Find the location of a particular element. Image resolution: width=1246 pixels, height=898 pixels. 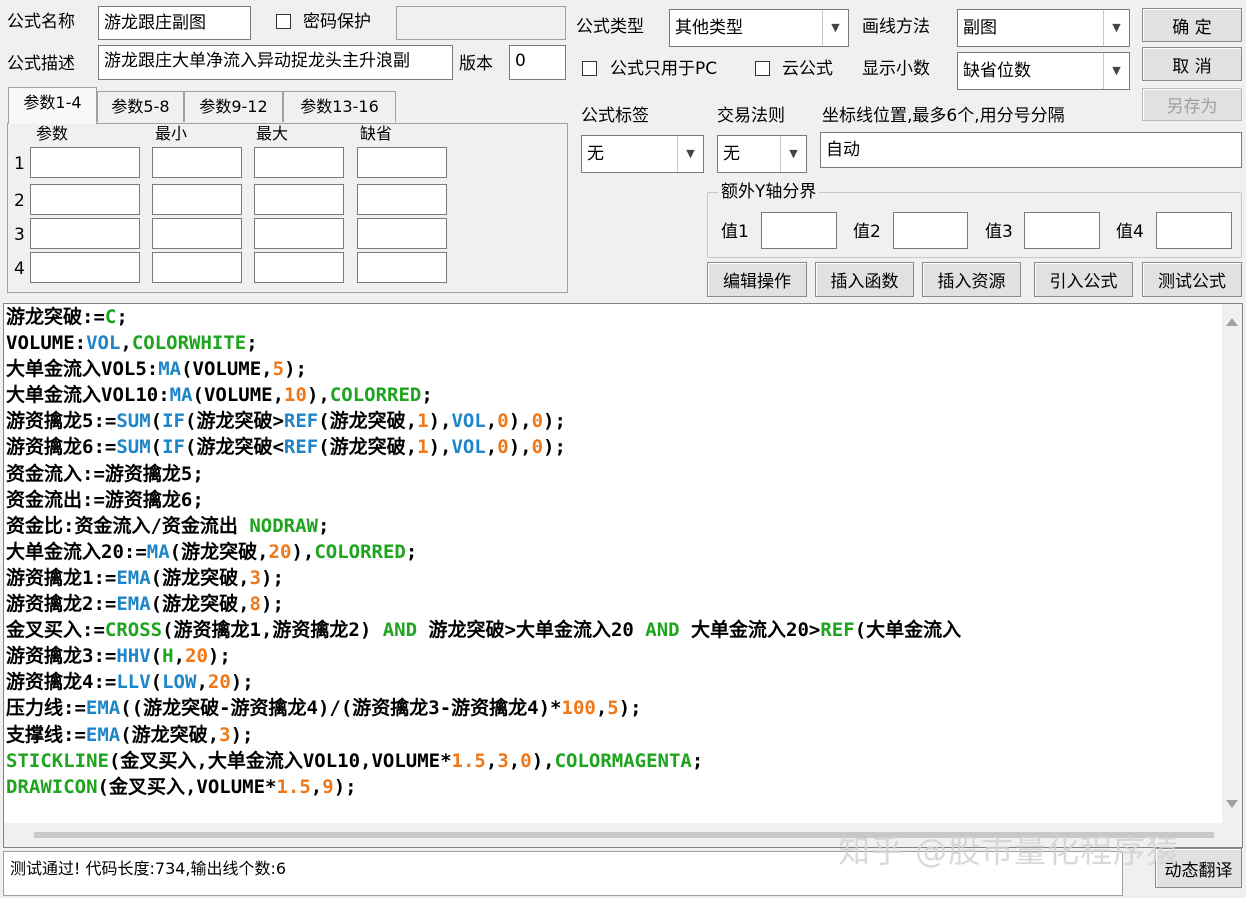

code-line: 大单金流入VOL5:MA(VOLUME,5); is located at coordinates (483, 369).